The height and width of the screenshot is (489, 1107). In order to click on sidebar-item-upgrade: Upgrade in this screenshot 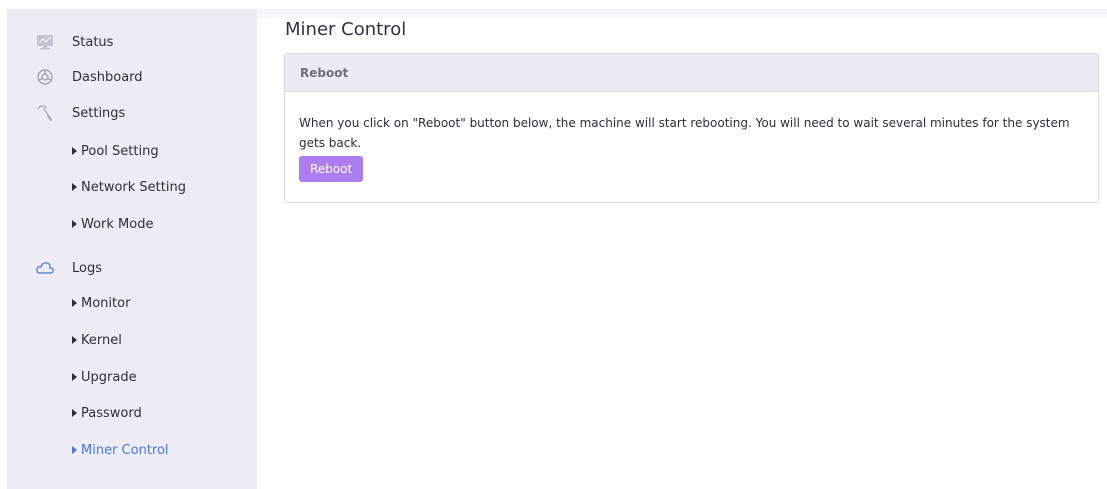, I will do `click(104, 377)`.